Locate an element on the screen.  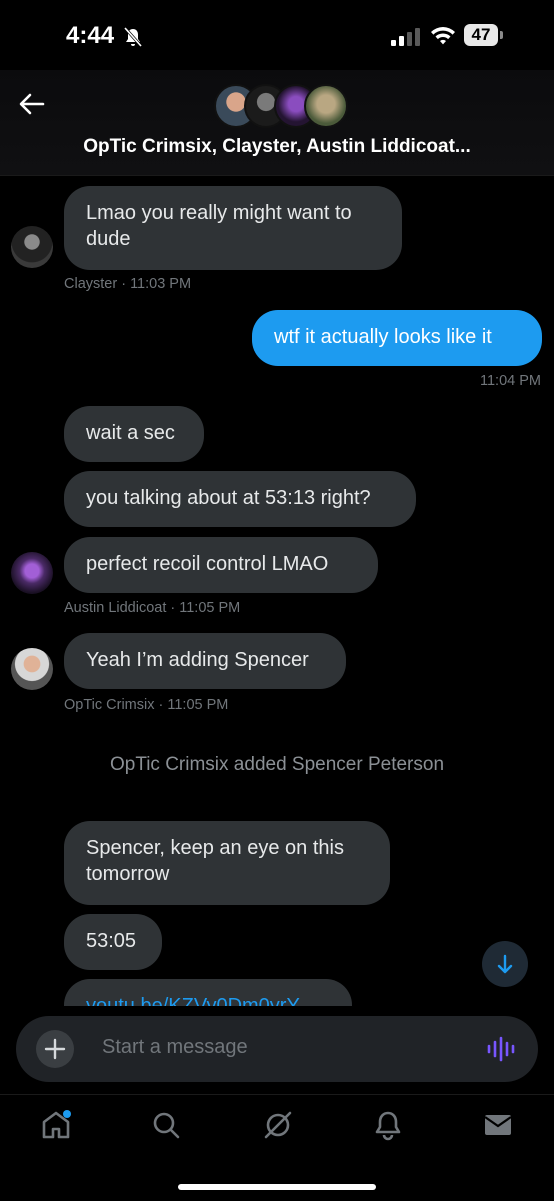
message-text: 53:05 is located at coordinates (111, 941).